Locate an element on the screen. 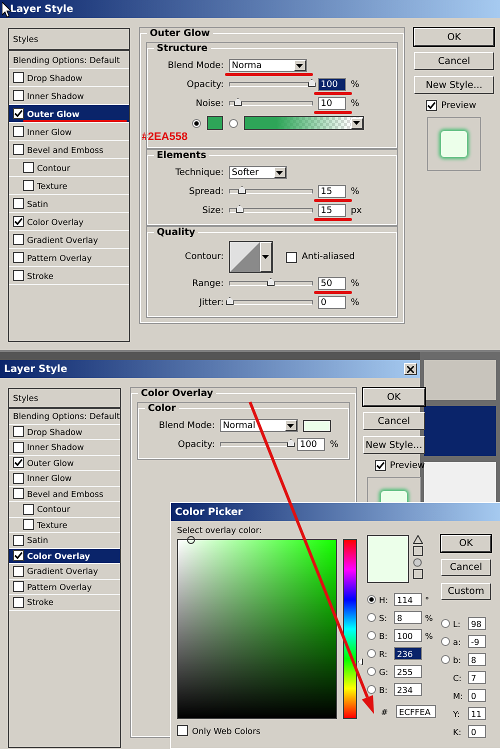  color-field is located at coordinates (257, 629).